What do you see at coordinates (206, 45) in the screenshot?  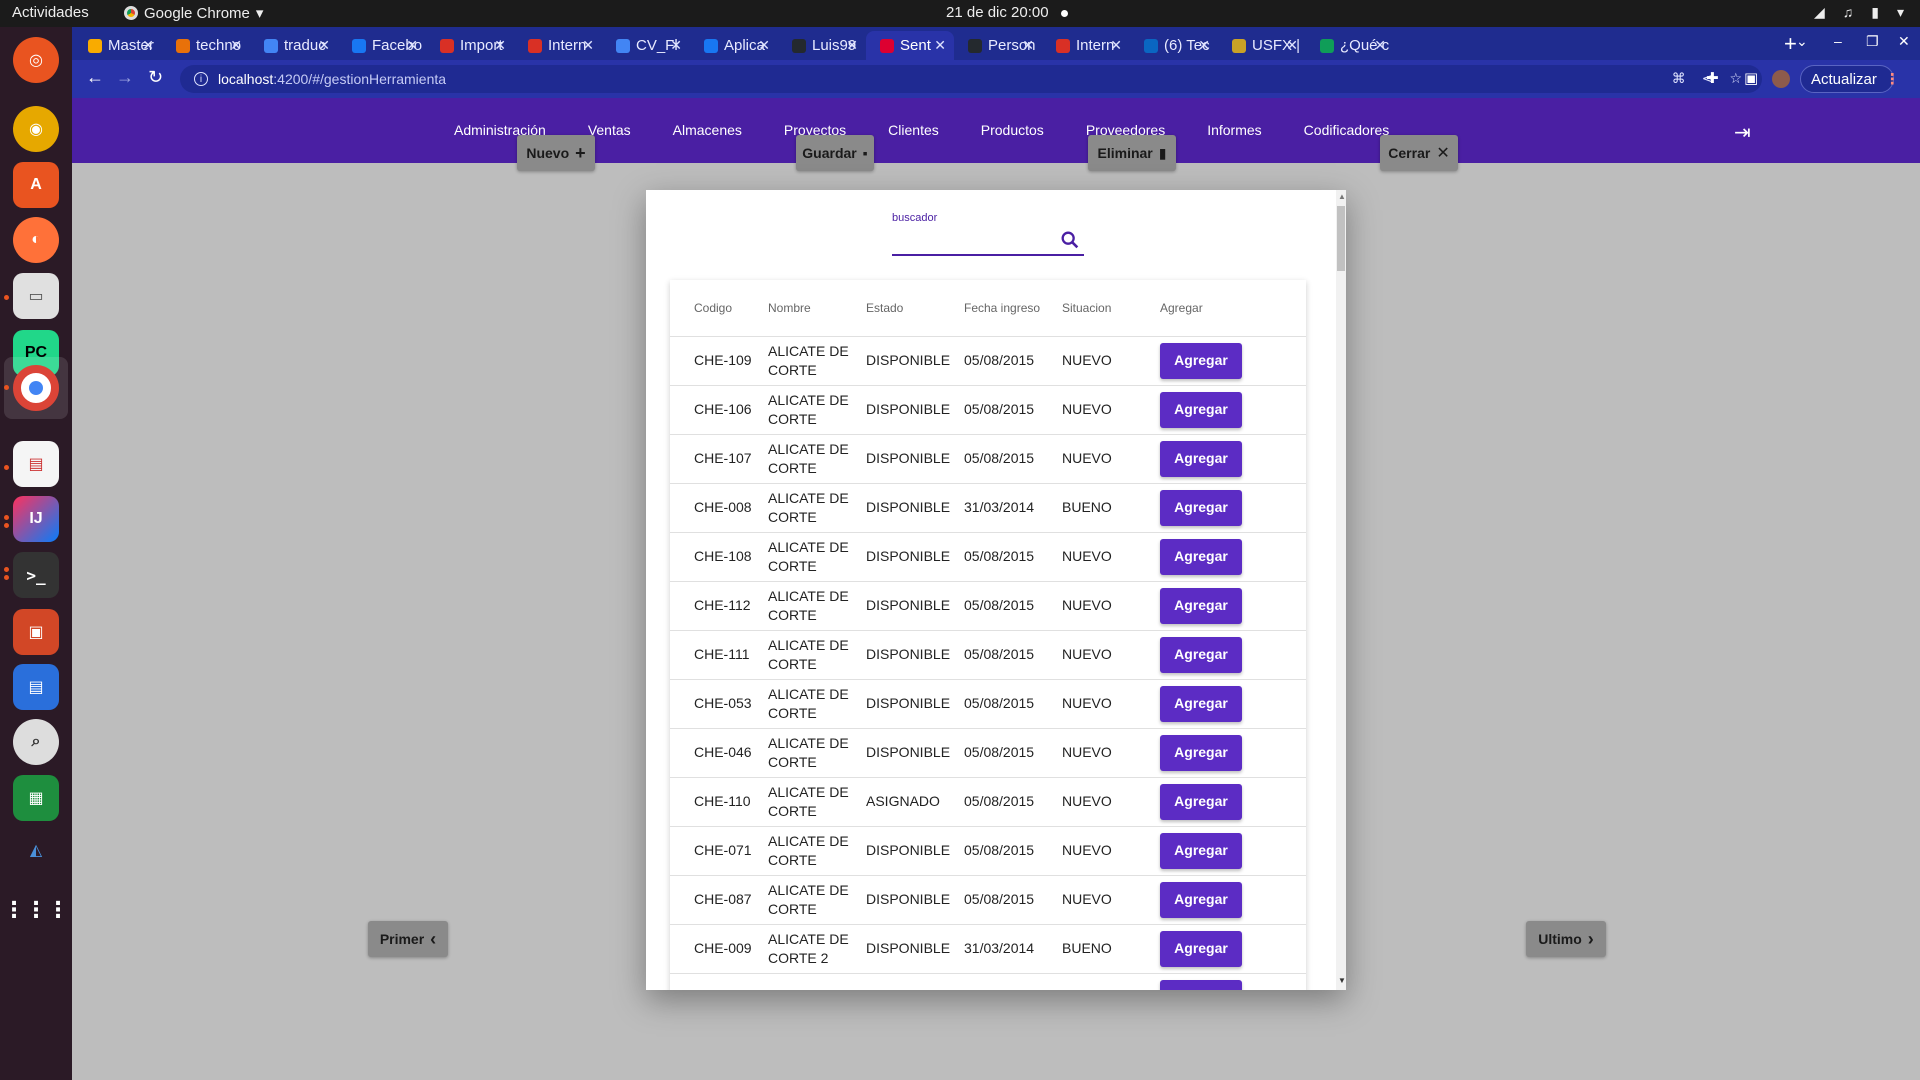 I see `browser-tab: techno ✕` at bounding box center [206, 45].